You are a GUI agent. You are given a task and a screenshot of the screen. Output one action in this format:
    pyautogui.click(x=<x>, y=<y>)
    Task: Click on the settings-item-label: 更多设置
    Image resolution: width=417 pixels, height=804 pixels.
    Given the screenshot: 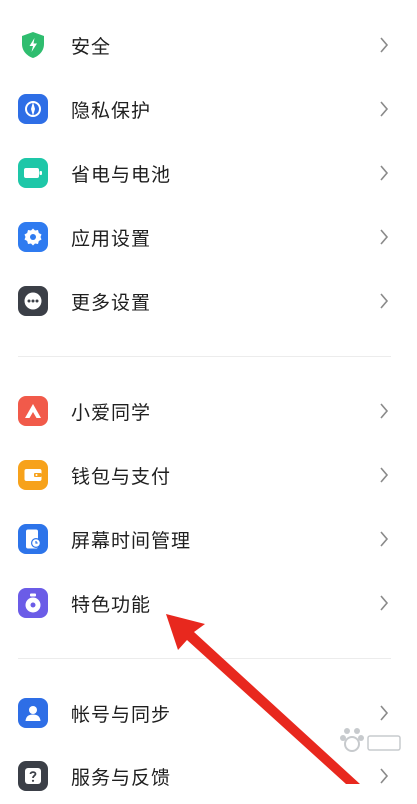 What is the action you would take?
    pyautogui.click(x=111, y=302)
    